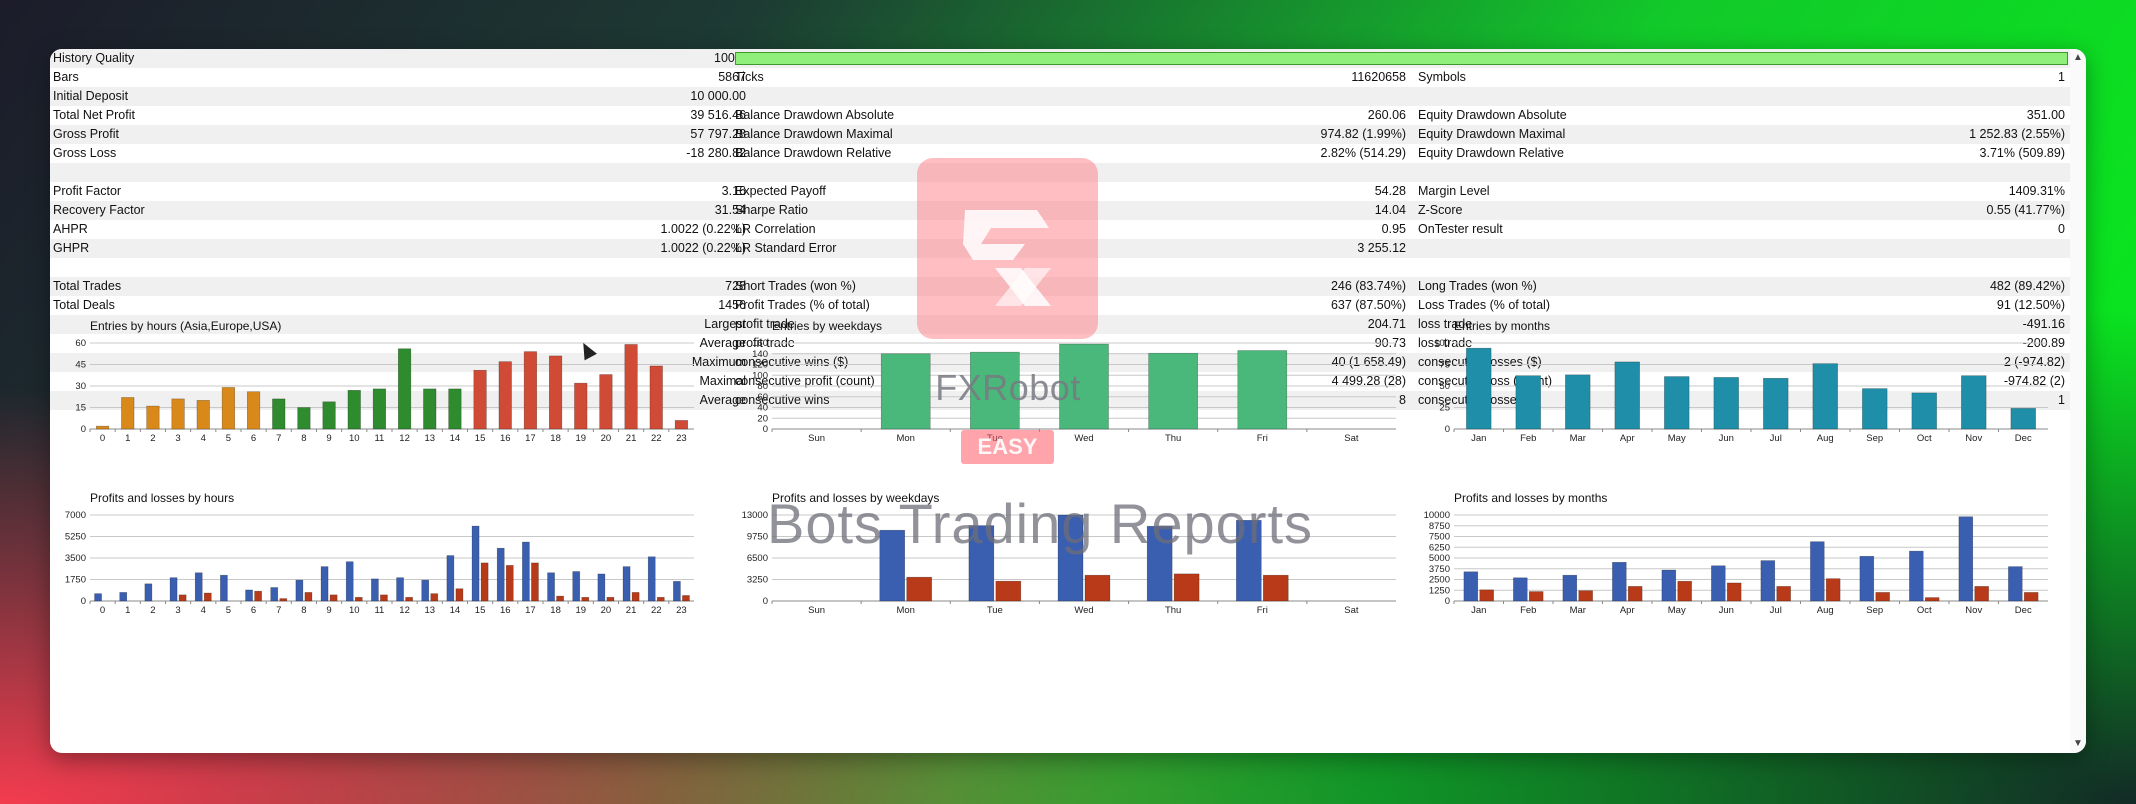 The width and height of the screenshot is (2136, 804). Describe the element at coordinates (631, 610) in the screenshot. I see `x-tick-label: 21` at that location.